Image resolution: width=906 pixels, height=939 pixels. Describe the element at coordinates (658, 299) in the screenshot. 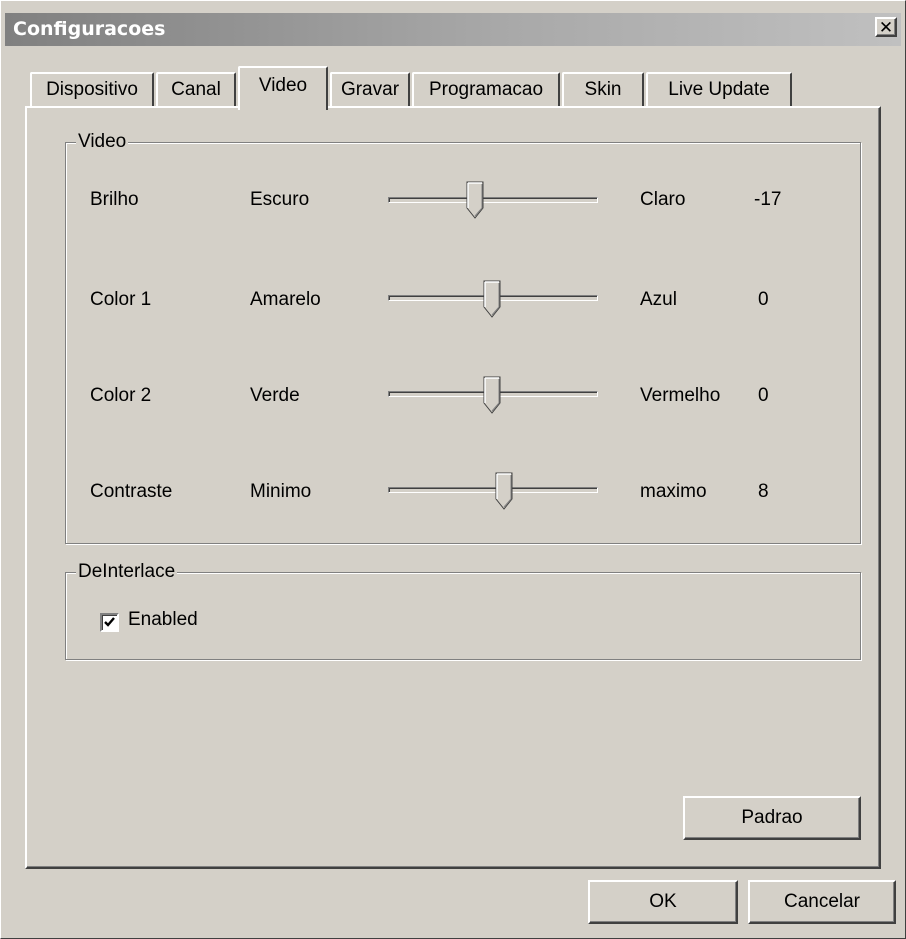

I see `color1-max-label: Azul` at that location.